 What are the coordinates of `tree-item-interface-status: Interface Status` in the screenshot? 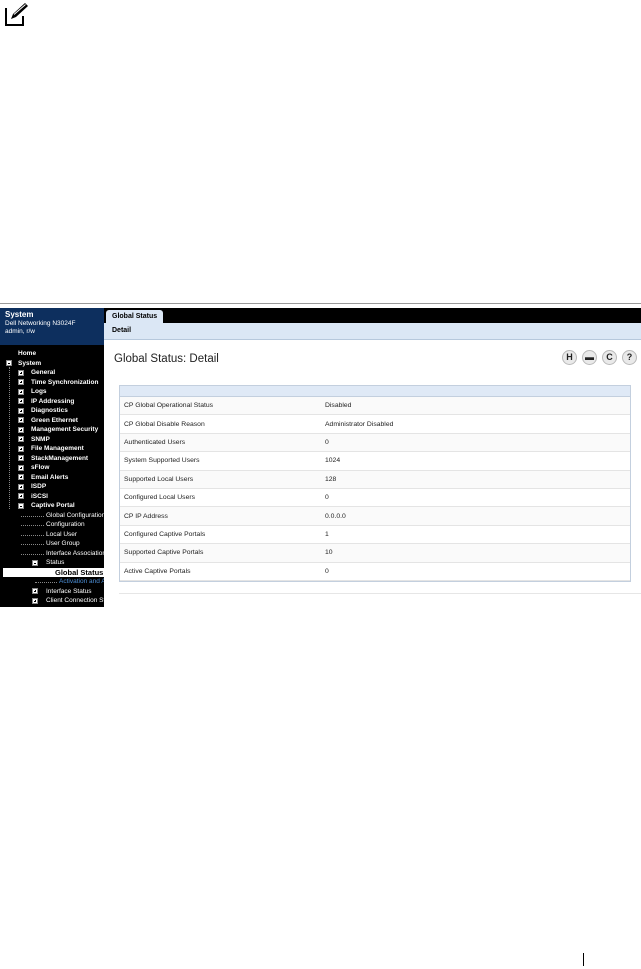 It's located at (69, 592).